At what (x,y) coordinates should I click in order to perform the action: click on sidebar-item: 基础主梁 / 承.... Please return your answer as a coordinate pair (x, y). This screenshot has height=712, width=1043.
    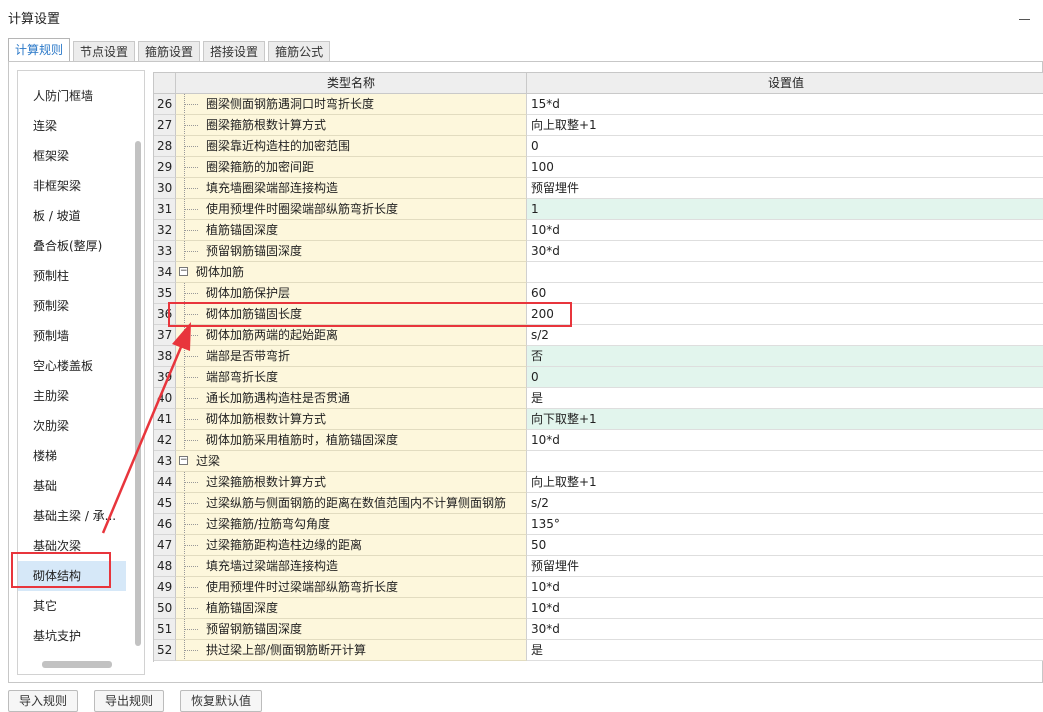
    Looking at the image, I should click on (72, 516).